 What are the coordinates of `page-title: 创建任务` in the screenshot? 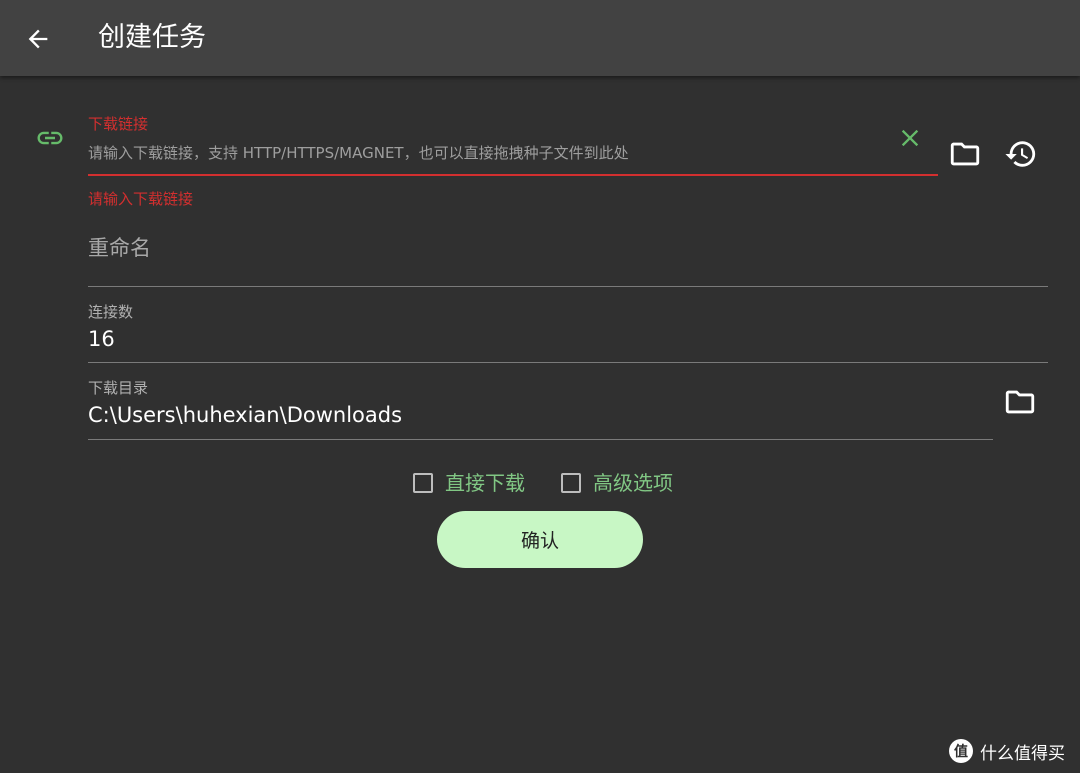 It's located at (152, 37).